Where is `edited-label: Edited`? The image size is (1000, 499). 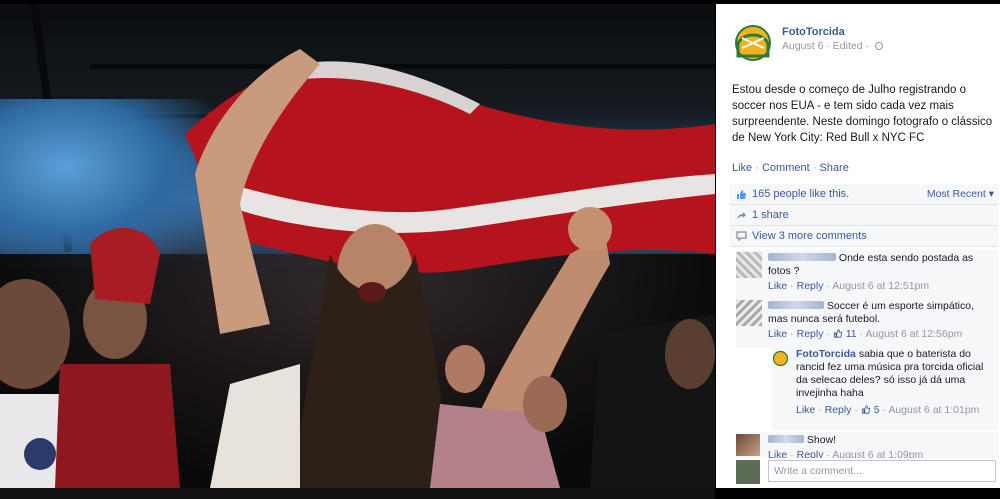 edited-label: Edited is located at coordinates (848, 46).